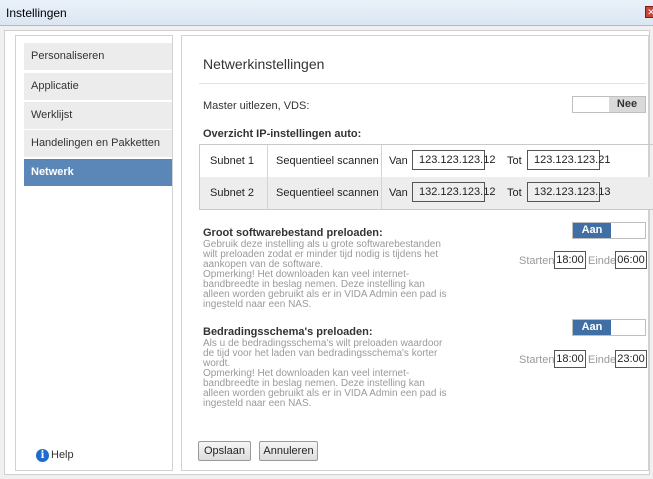 This screenshot has width=653, height=479. I want to click on master-toggle: Nee, so click(609, 104).